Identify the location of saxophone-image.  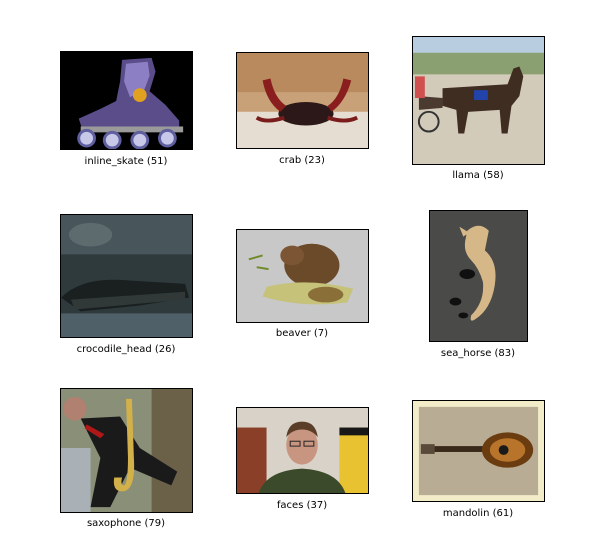
(126, 450).